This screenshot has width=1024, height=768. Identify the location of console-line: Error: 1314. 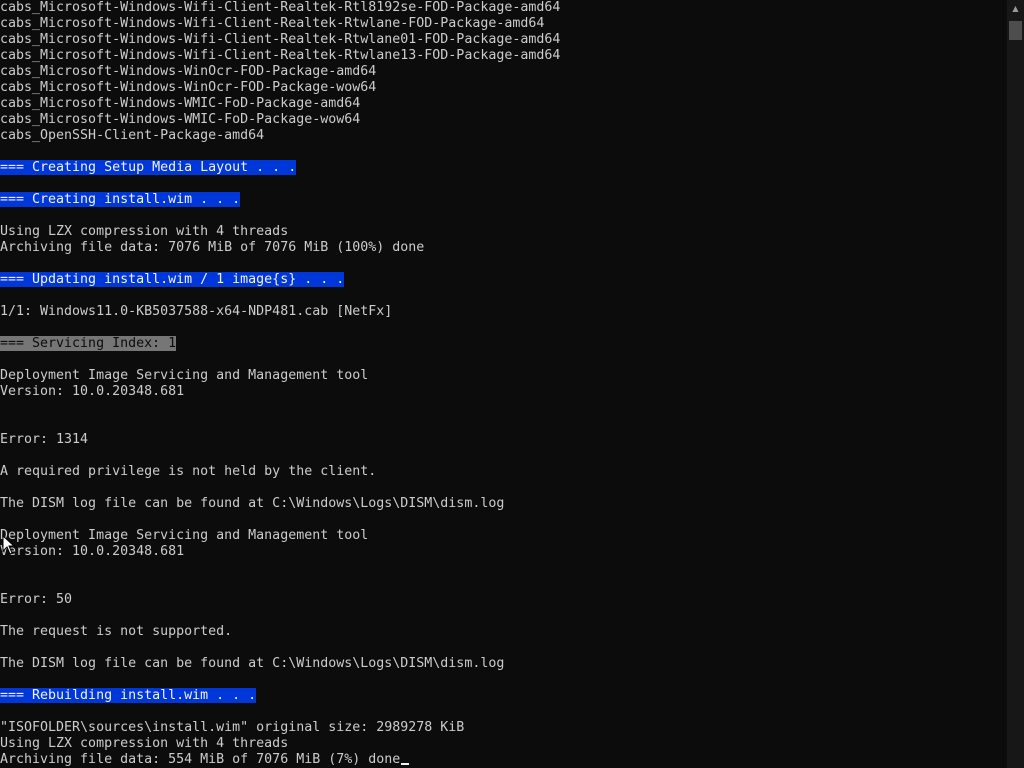
(502, 440).